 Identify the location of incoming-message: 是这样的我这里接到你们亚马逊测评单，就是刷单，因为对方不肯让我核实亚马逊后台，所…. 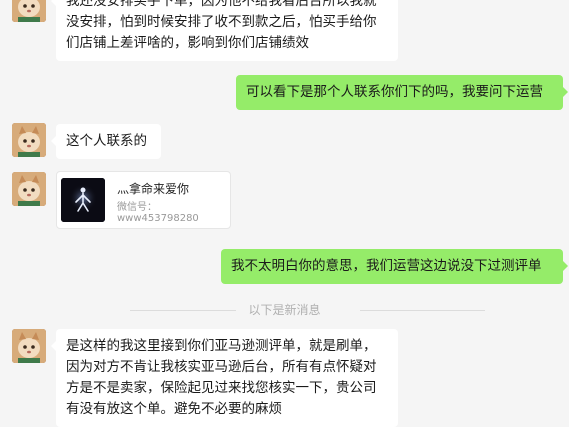
(224, 378).